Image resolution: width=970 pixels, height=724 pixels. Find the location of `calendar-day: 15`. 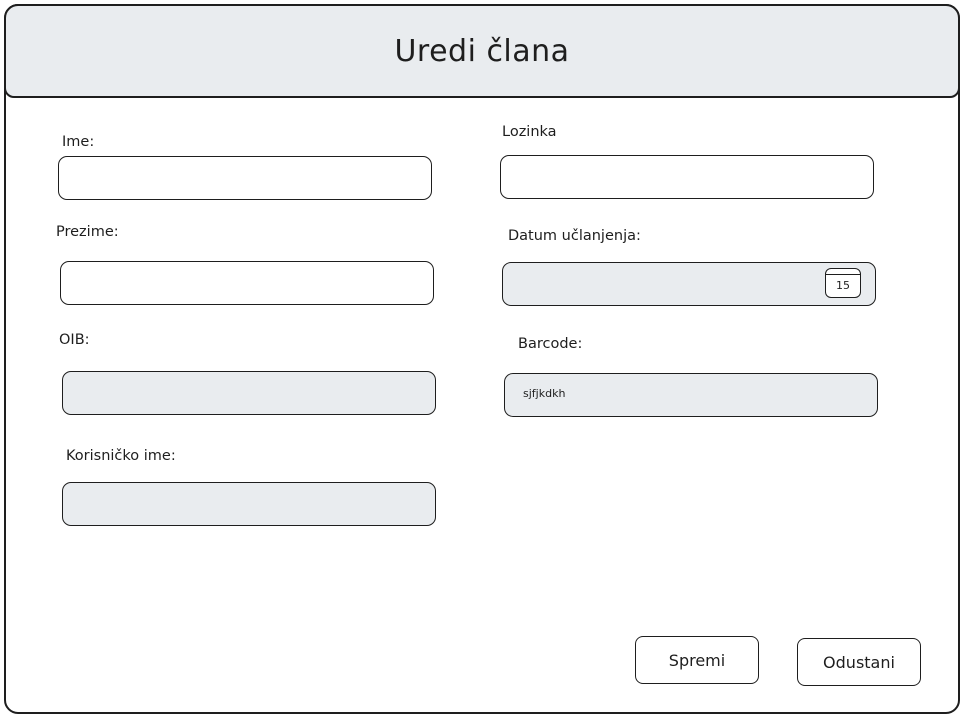

calendar-day: 15 is located at coordinates (843, 285).